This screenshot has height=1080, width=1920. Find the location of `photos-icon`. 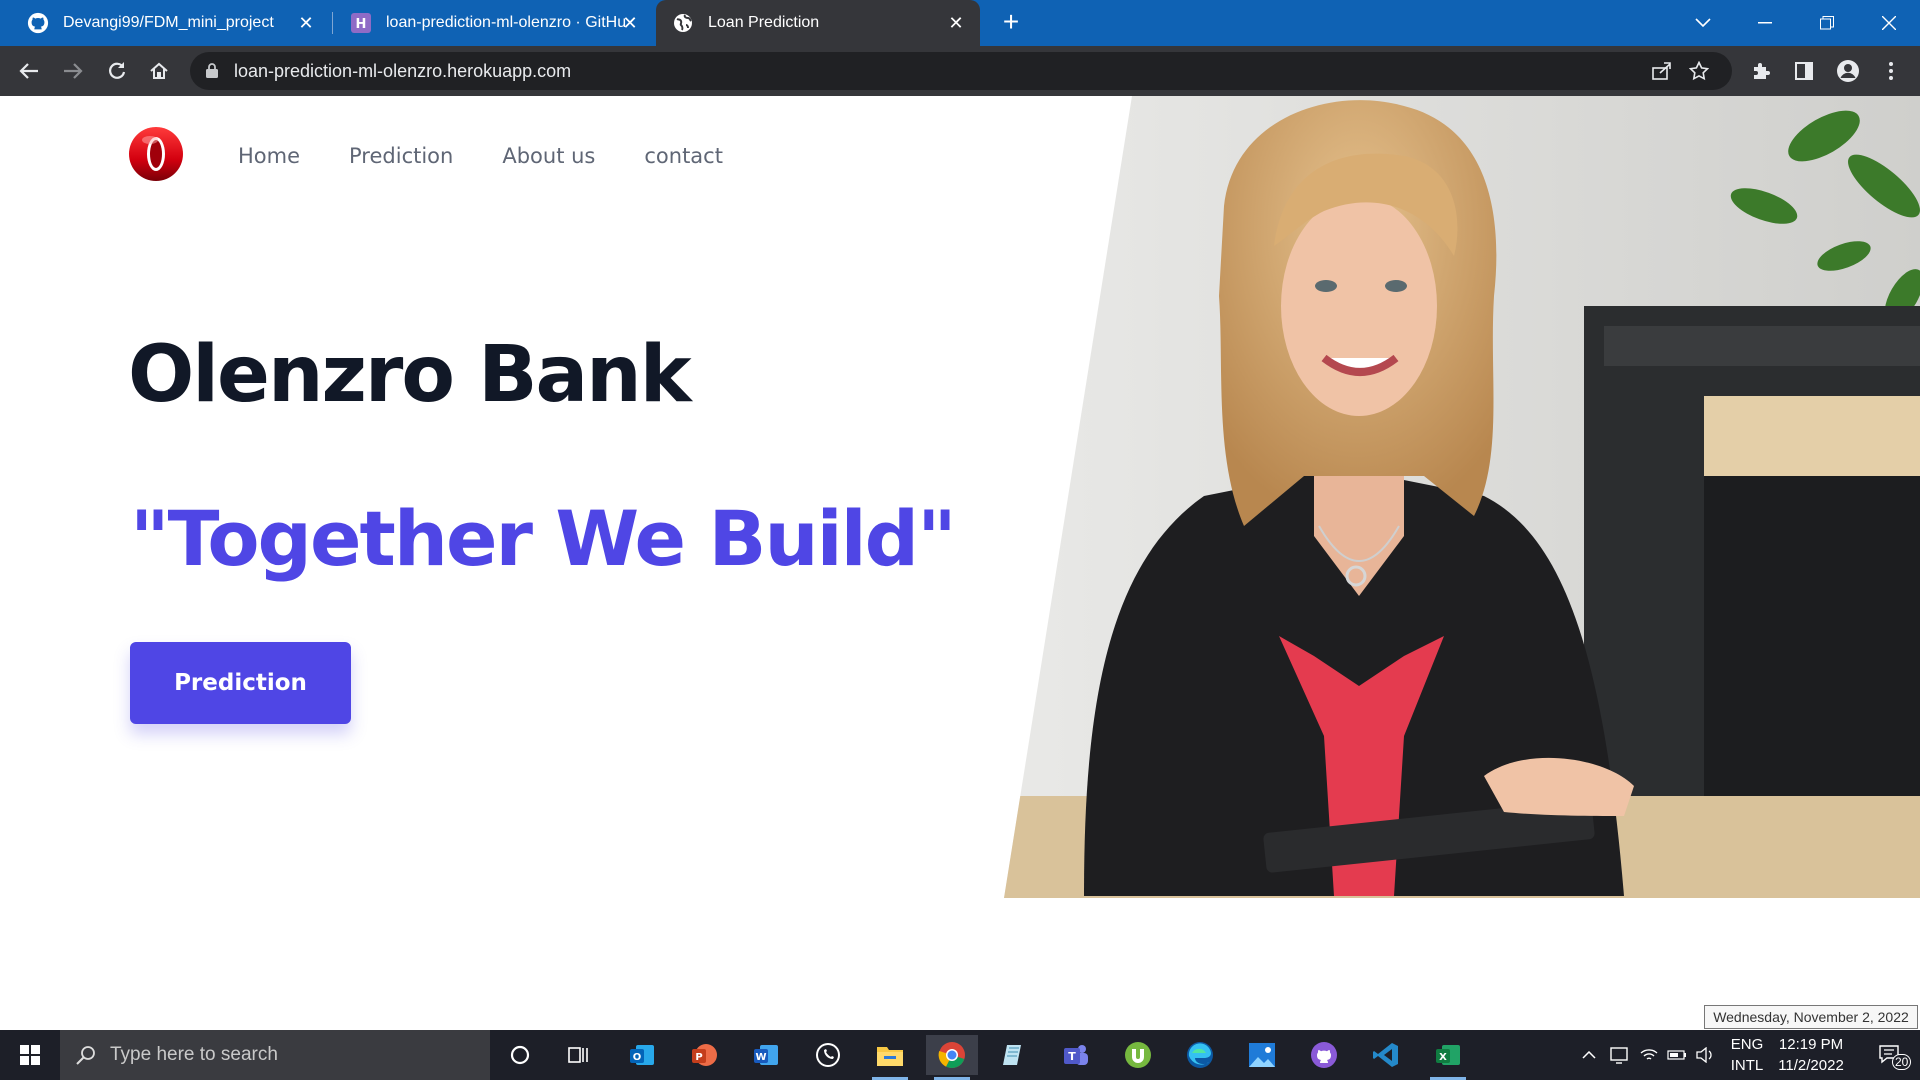

photos-icon is located at coordinates (1262, 1055).